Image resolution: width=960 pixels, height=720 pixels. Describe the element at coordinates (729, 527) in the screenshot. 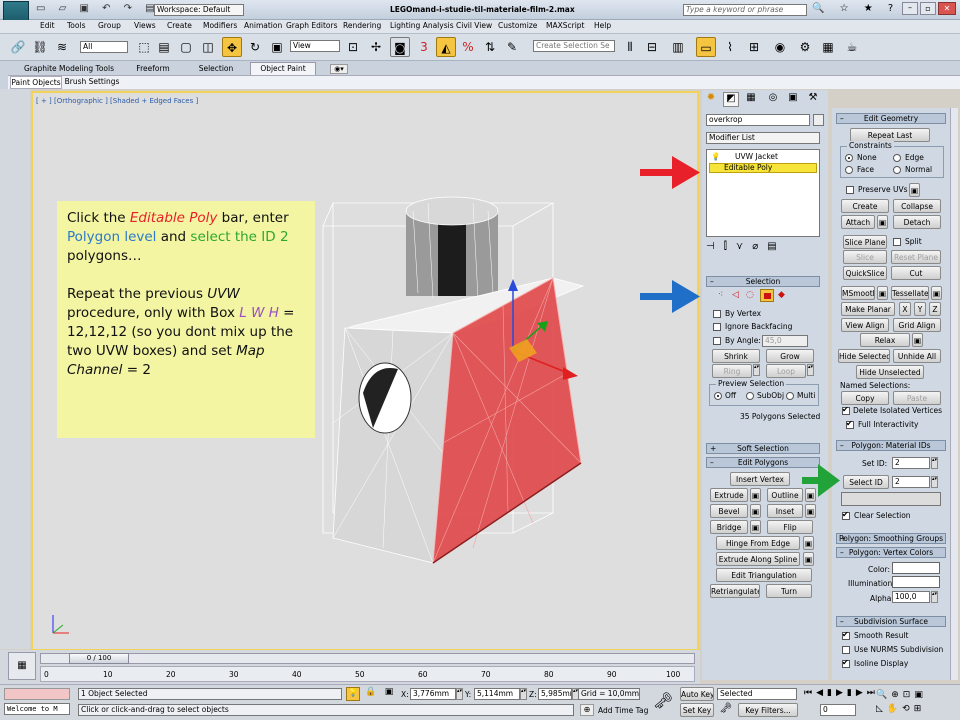

I see `bridge-button: Bridge` at that location.